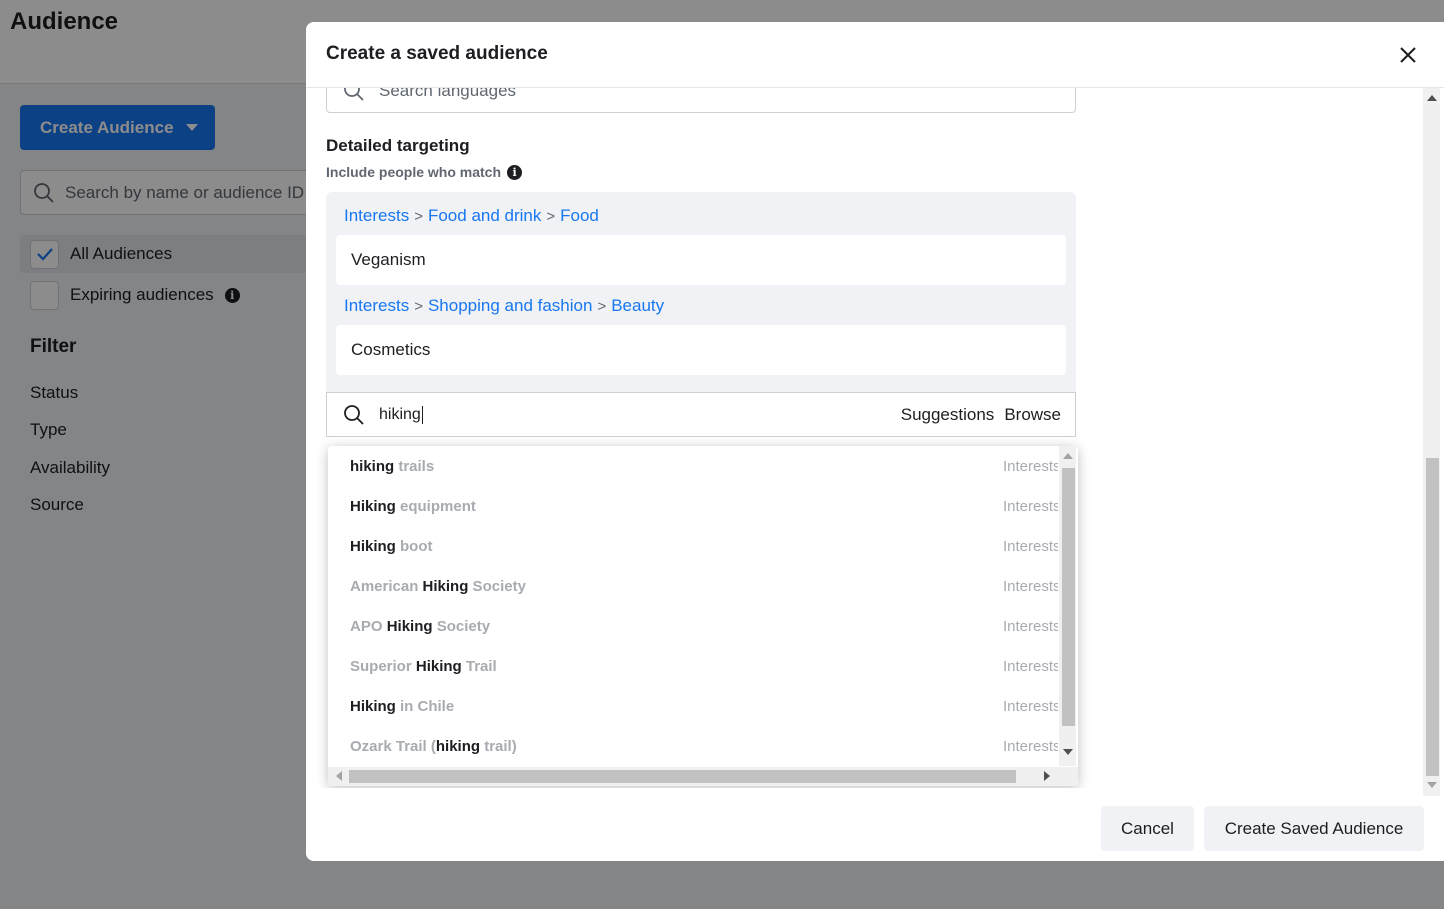 Image resolution: width=1444 pixels, height=909 pixels. Describe the element at coordinates (438, 586) in the screenshot. I see `result-name: American Hiking Society` at that location.